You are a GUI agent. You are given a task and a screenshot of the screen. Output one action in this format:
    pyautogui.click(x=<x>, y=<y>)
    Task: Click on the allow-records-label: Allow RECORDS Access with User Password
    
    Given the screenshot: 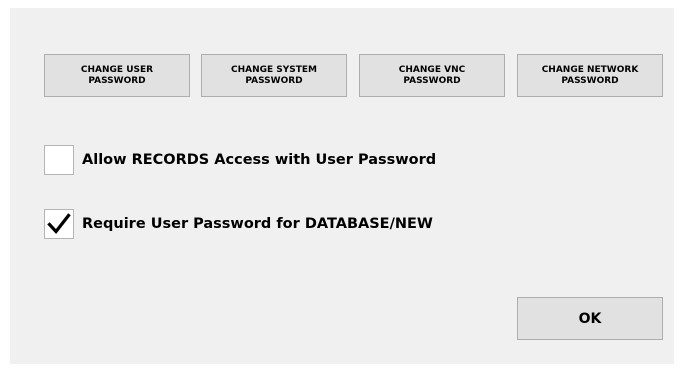 What is the action you would take?
    pyautogui.click(x=259, y=160)
    